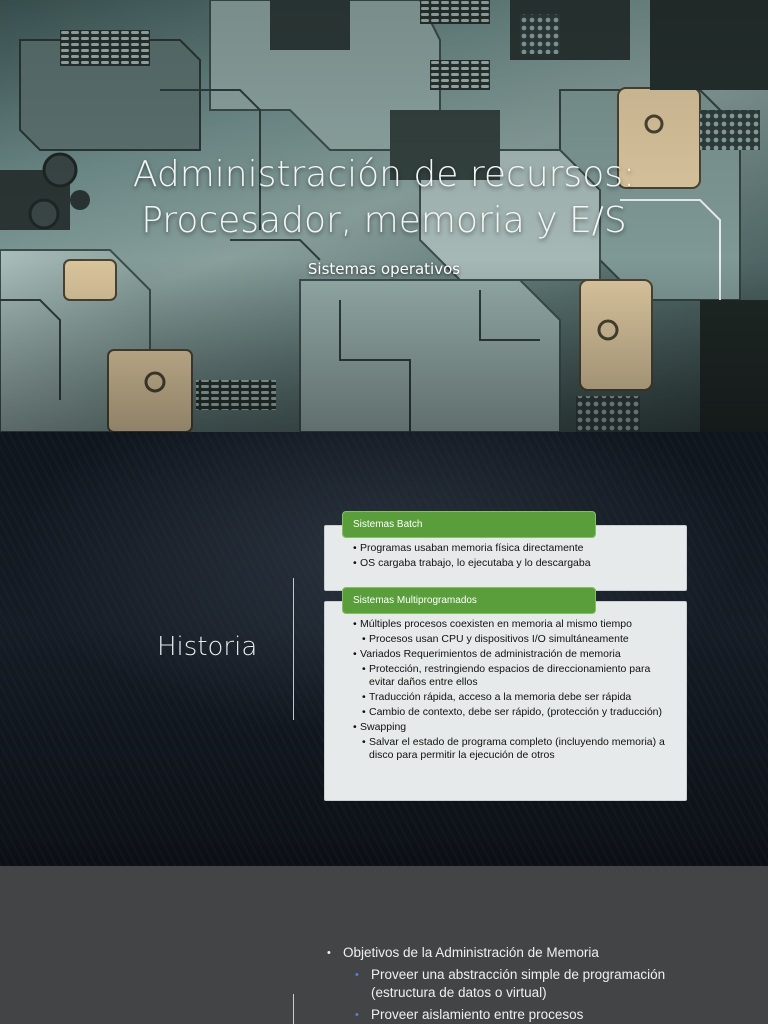 The image size is (768, 1024). I want to click on group-header: Sistemas Multiprogramados, so click(469, 600).